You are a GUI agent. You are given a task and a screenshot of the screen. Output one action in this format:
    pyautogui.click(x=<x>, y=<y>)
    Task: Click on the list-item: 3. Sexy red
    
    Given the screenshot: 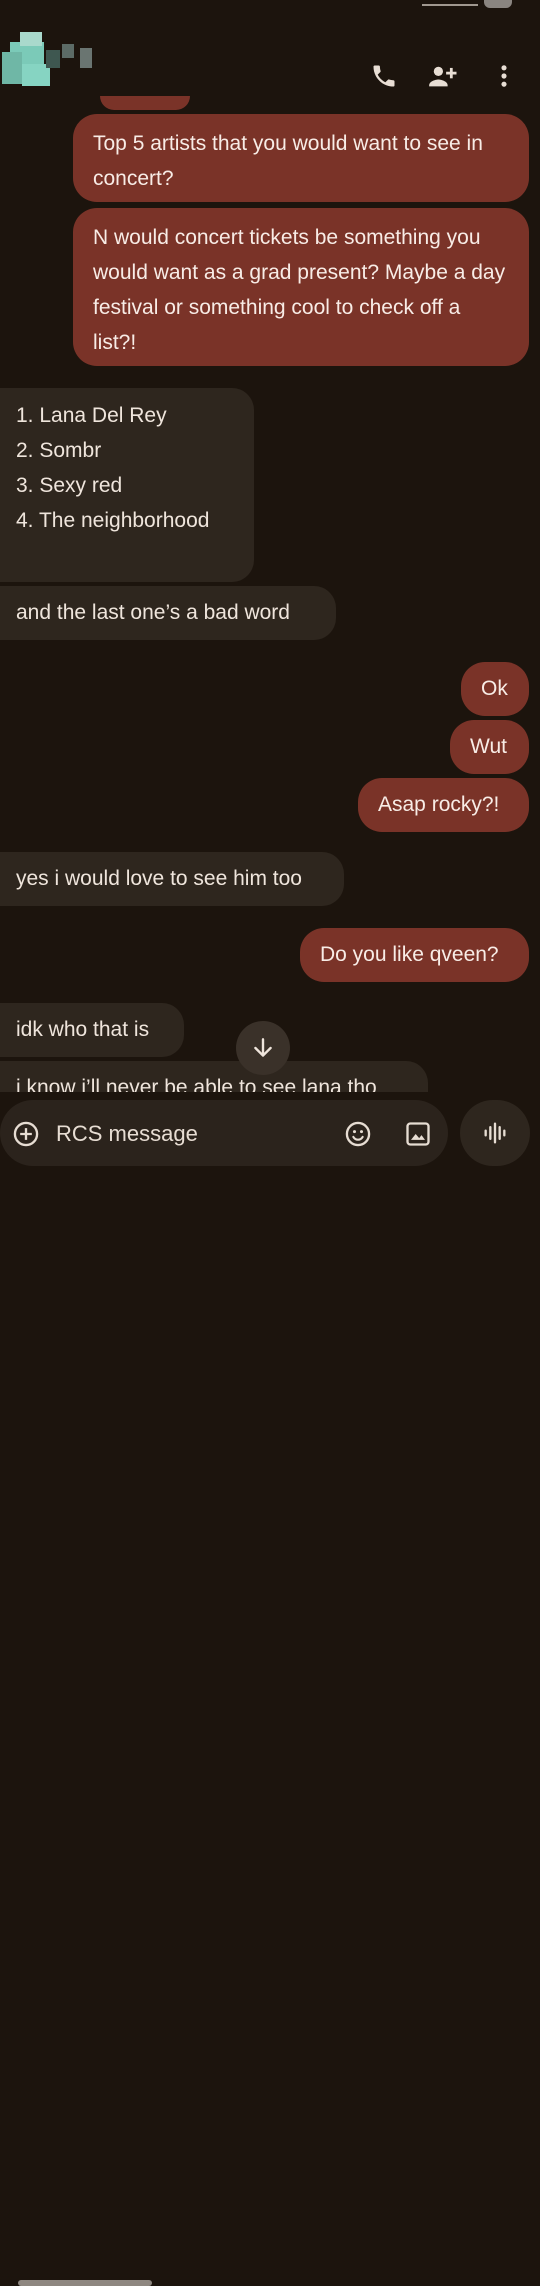 What is the action you would take?
    pyautogui.click(x=69, y=485)
    